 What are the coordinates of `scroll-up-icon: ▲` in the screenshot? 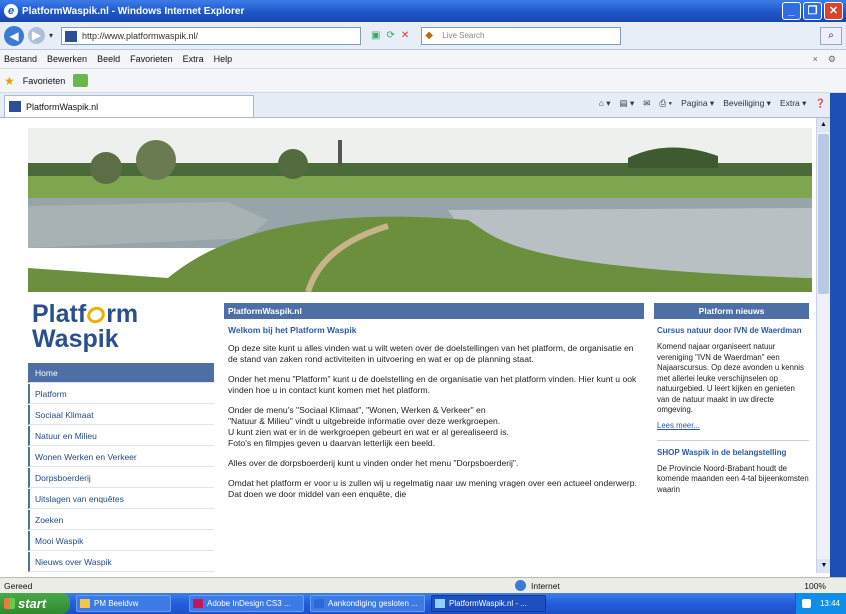 It's located at (823, 125).